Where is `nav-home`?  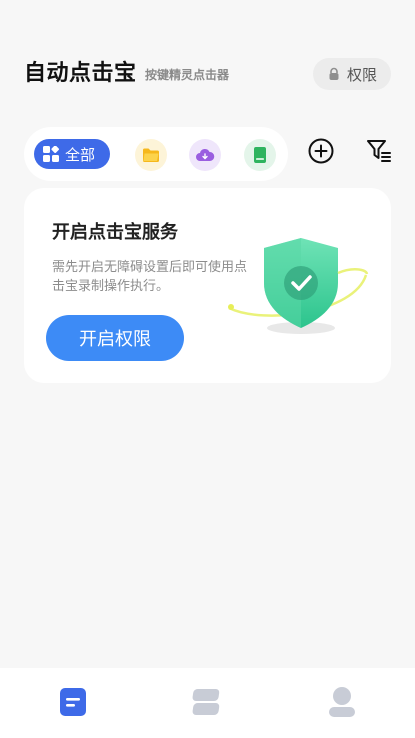 nav-home is located at coordinates (73, 702).